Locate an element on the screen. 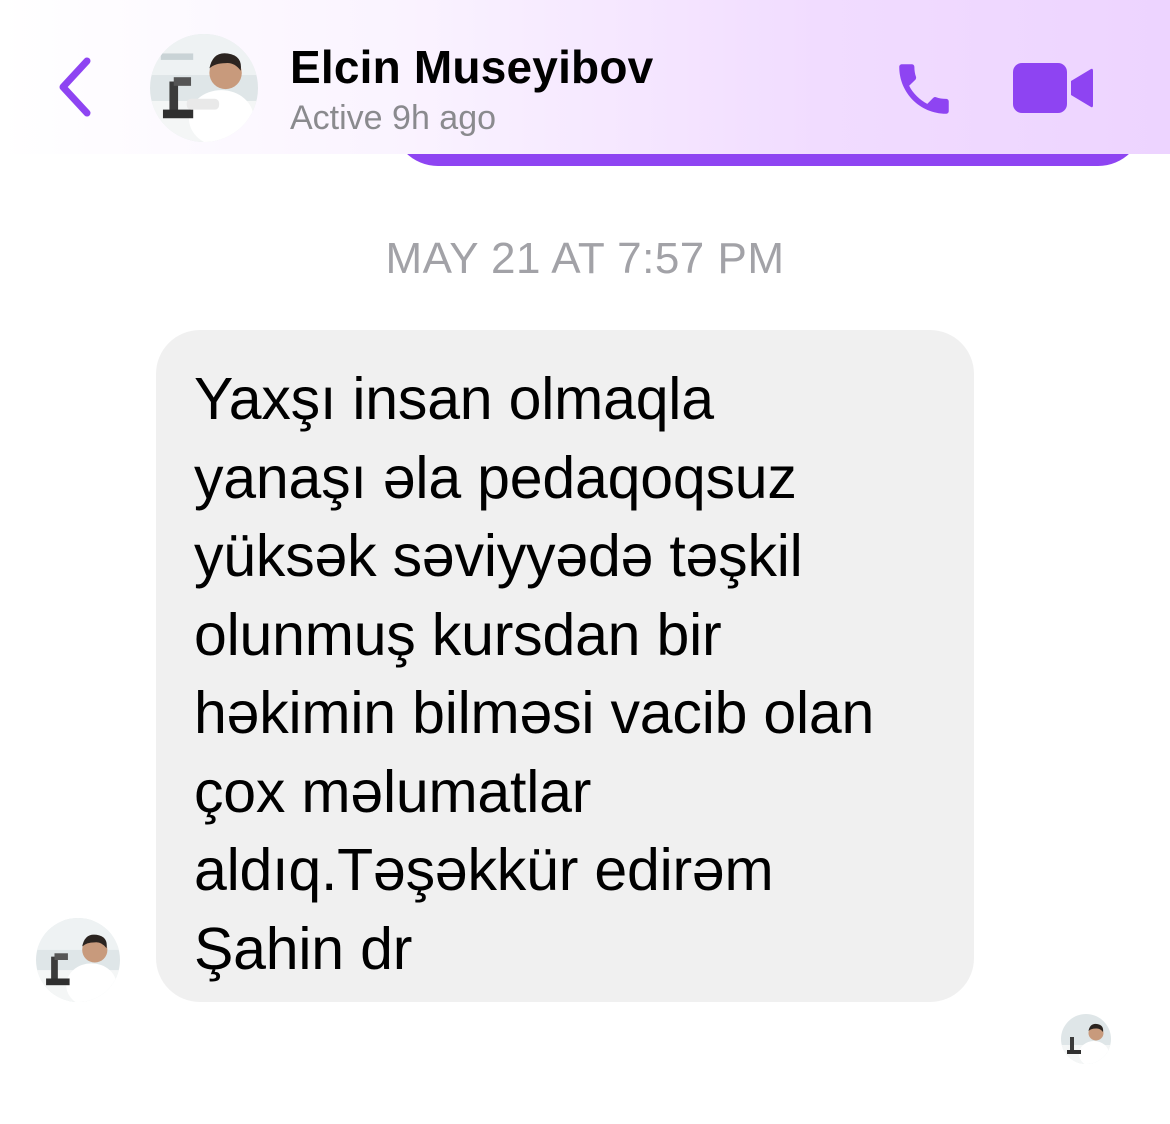 This screenshot has height=1124, width=1170. chat-header: Elcin Museyibov Active 9h ago is located at coordinates (585, 77).